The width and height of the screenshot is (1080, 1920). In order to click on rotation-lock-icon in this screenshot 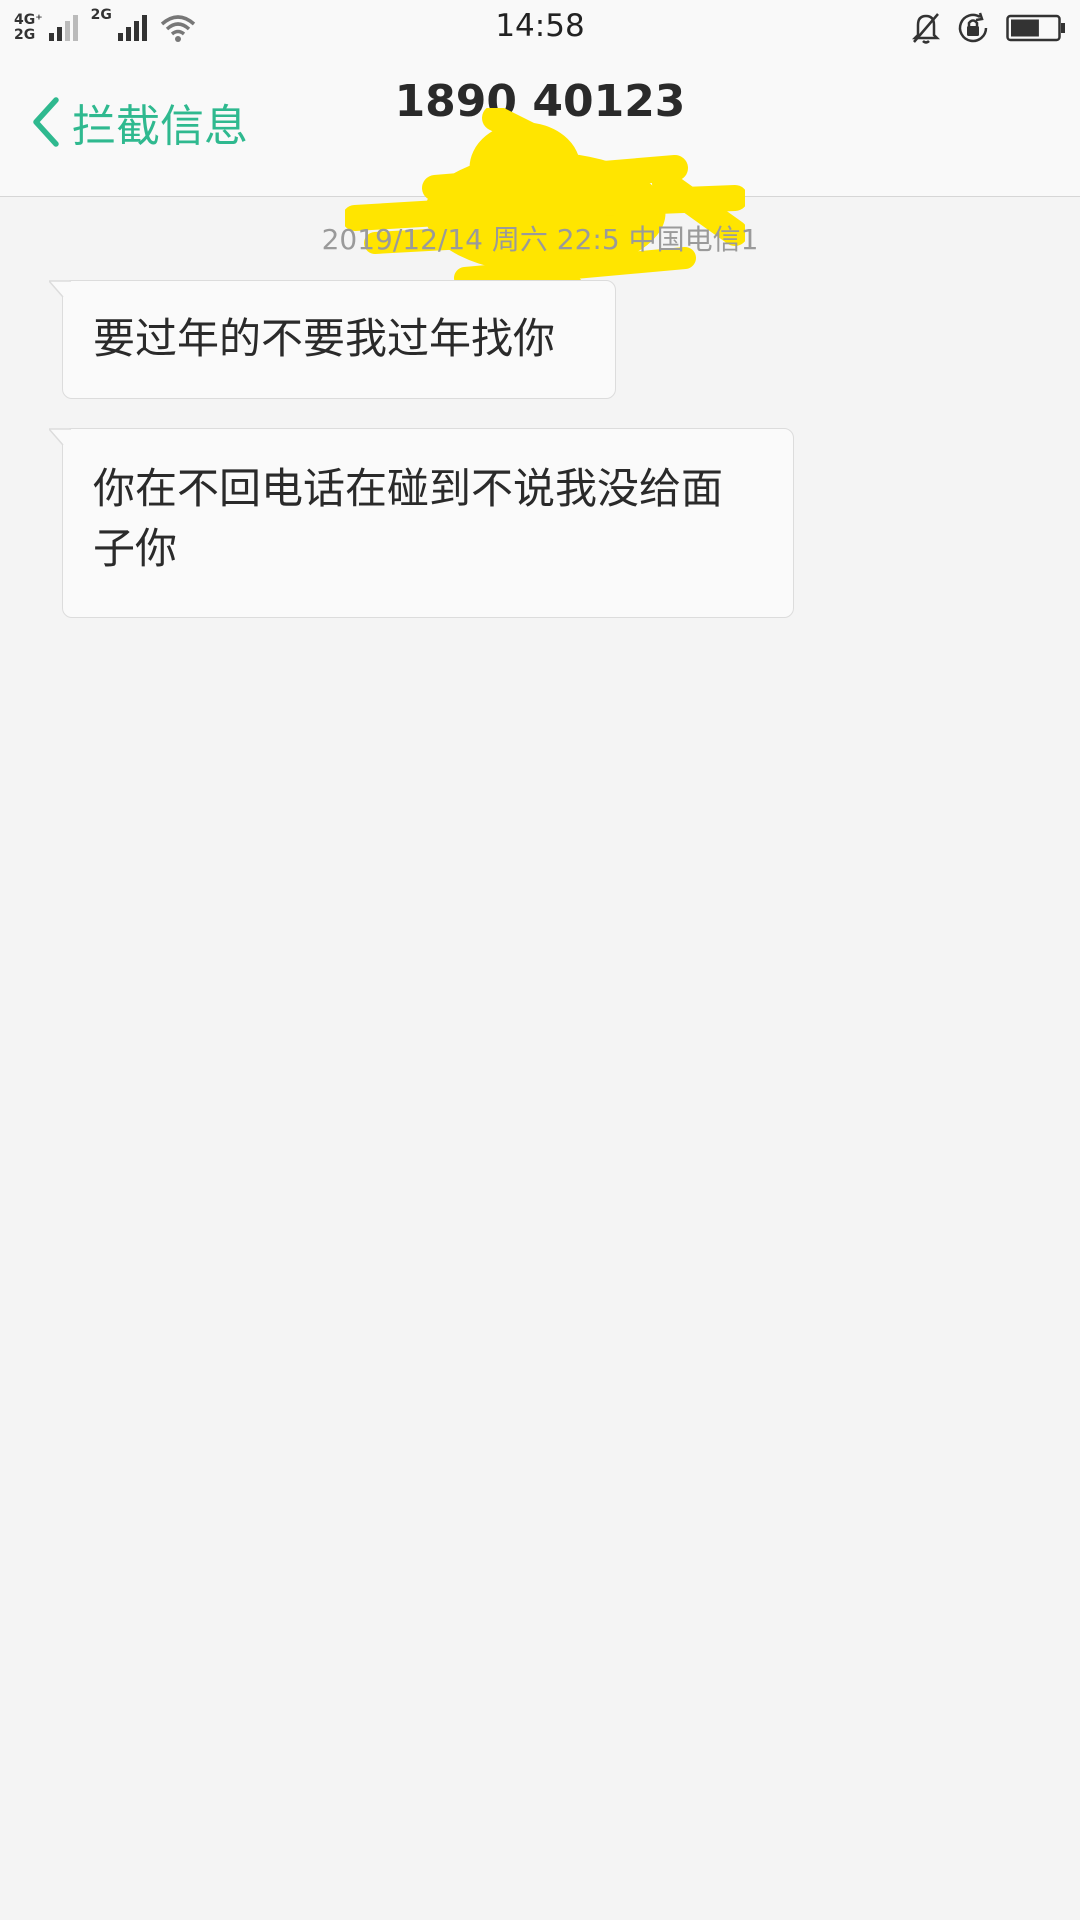, I will do `click(973, 27)`.